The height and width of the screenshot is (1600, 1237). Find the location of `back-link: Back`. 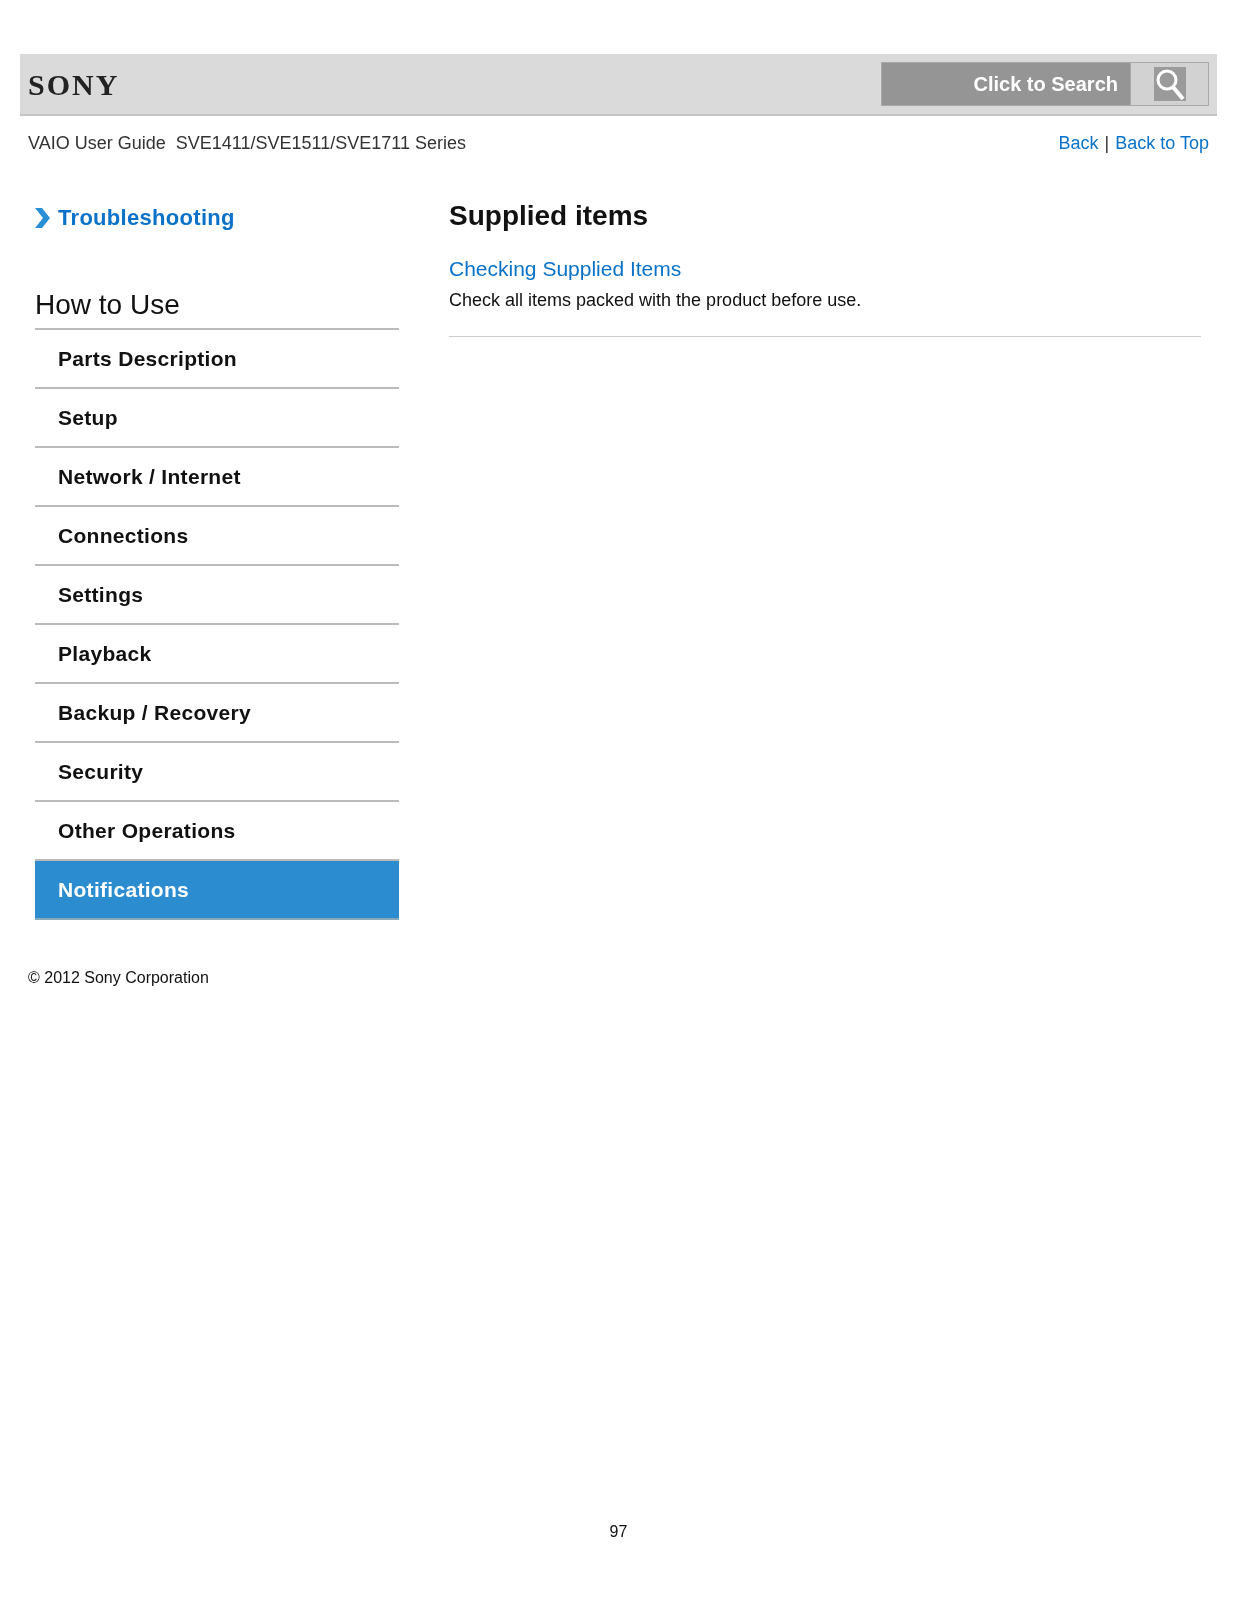

back-link: Back is located at coordinates (1078, 143).